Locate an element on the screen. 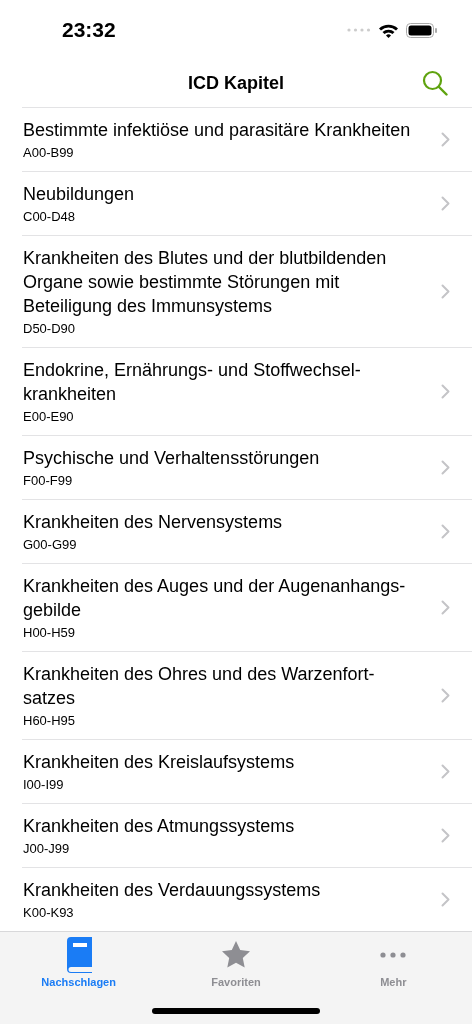 The image size is (472, 1024). chapter-code: I00-I99 is located at coordinates (44, 784).